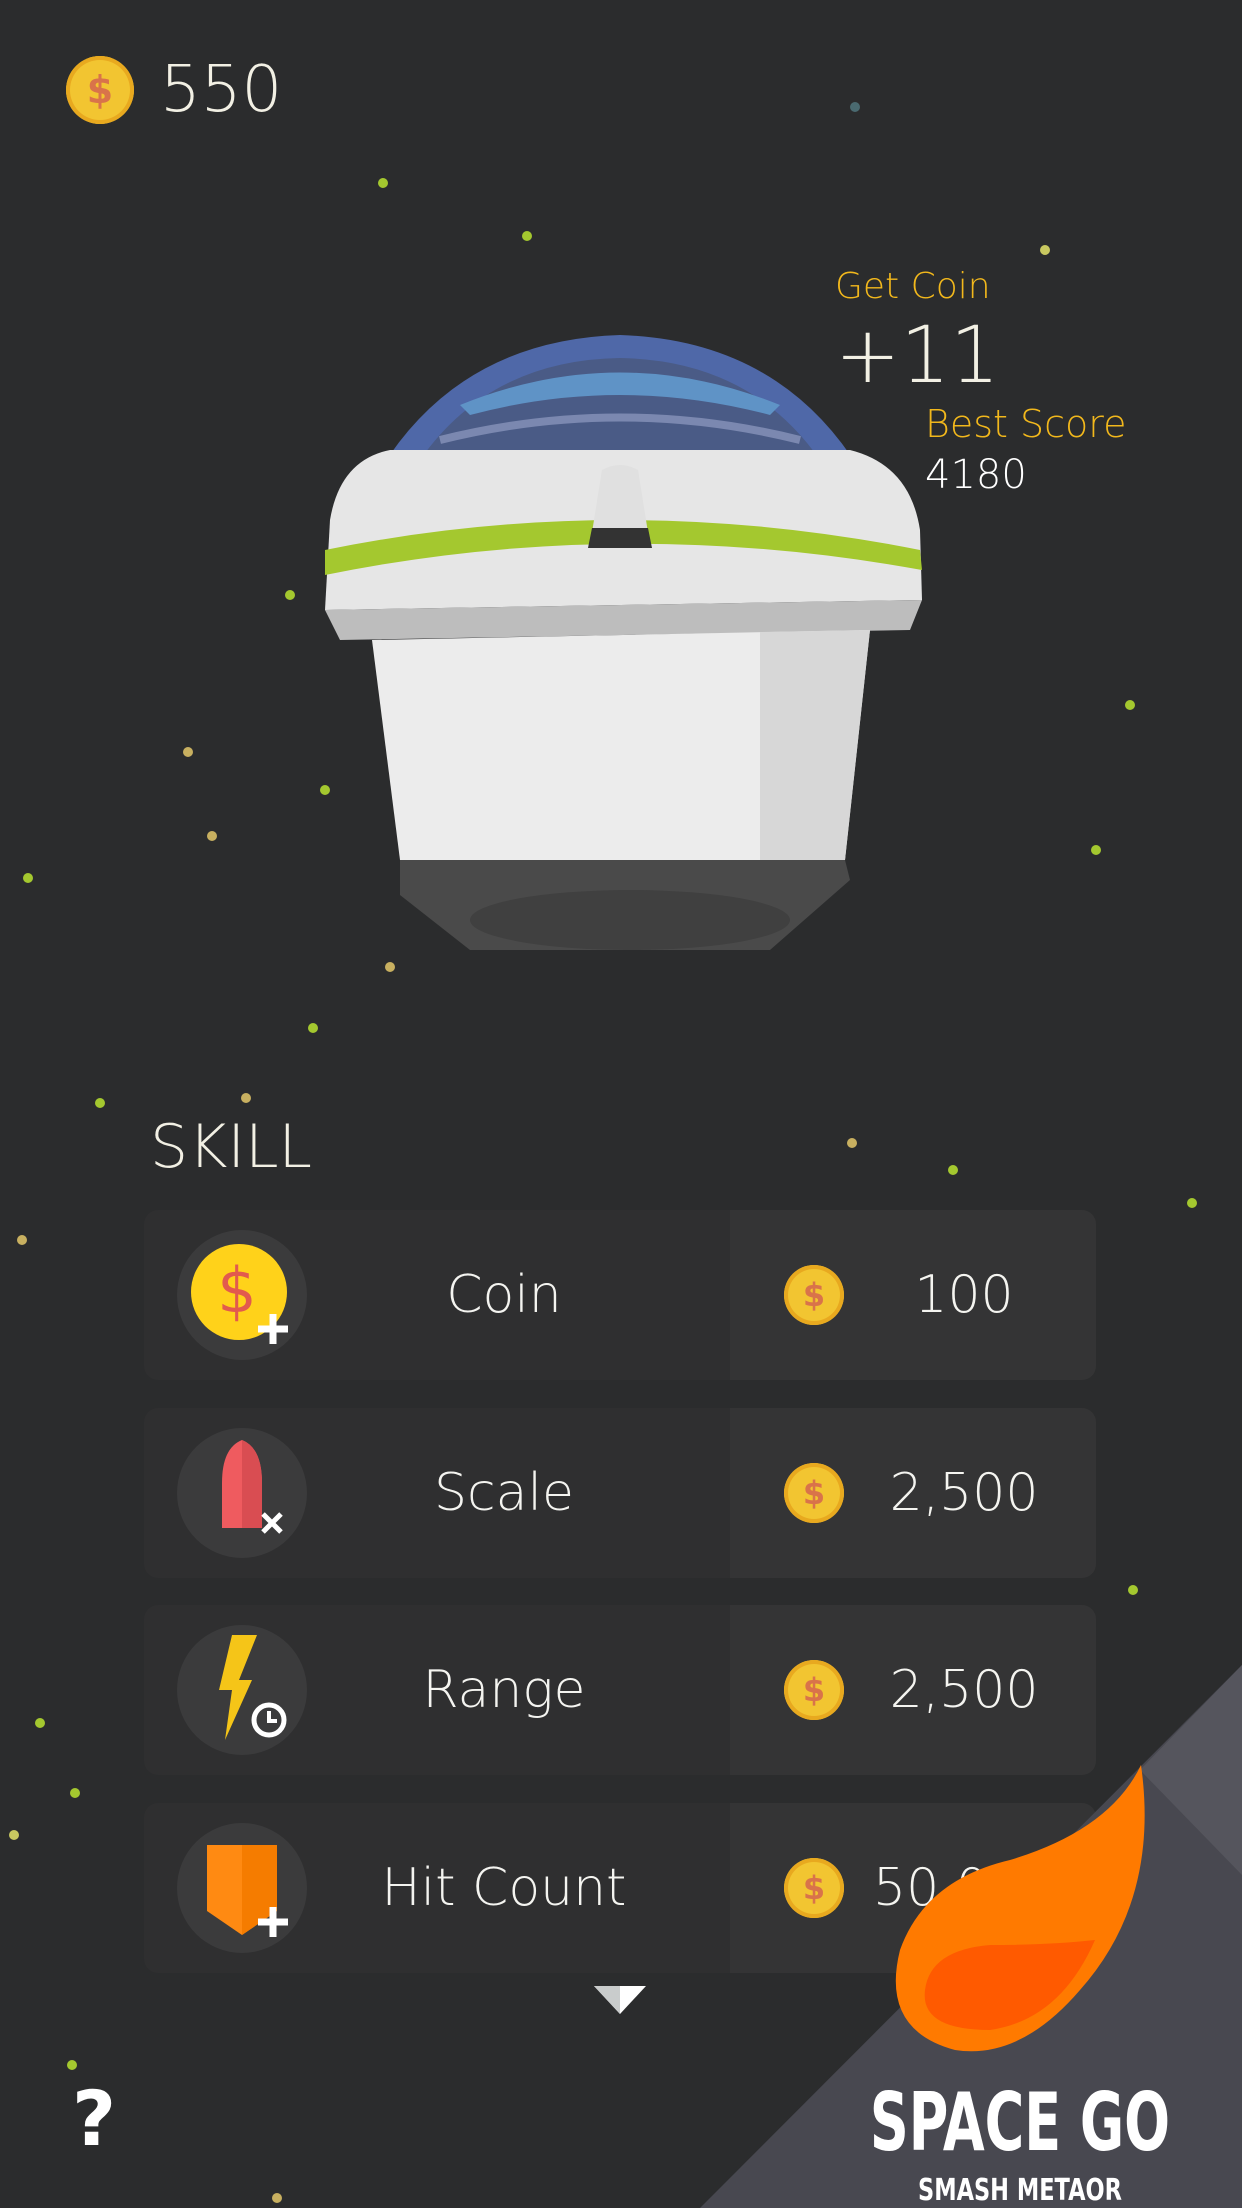  Describe the element at coordinates (971, 1936) in the screenshot. I see `space-go-logo: SPACE GO SMASH METAOR` at that location.